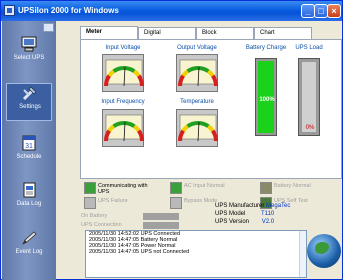 The height and width of the screenshot is (280, 343). What do you see at coordinates (29, 44) in the screenshot?
I see `computer-icon` at bounding box center [29, 44].